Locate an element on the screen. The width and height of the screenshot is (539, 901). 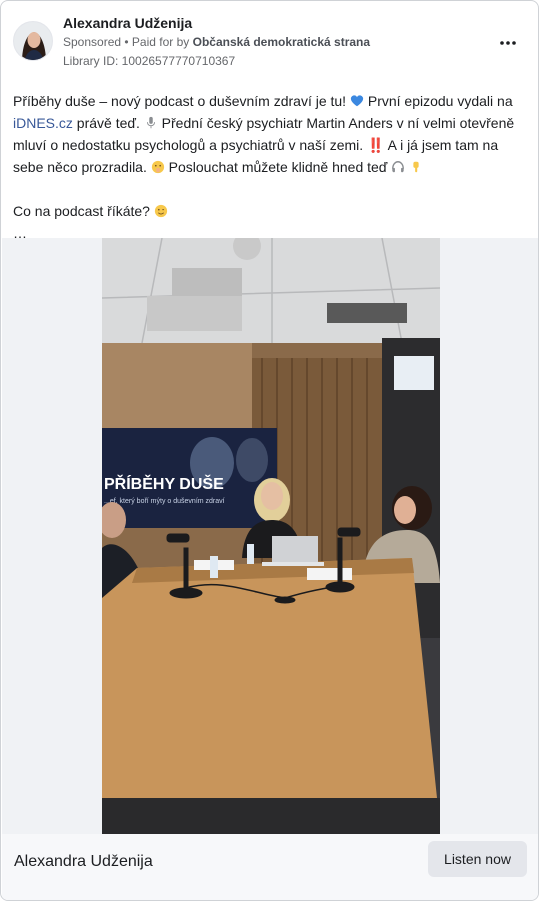
paid-for-prefix: Paid for by is located at coordinates (162, 42).